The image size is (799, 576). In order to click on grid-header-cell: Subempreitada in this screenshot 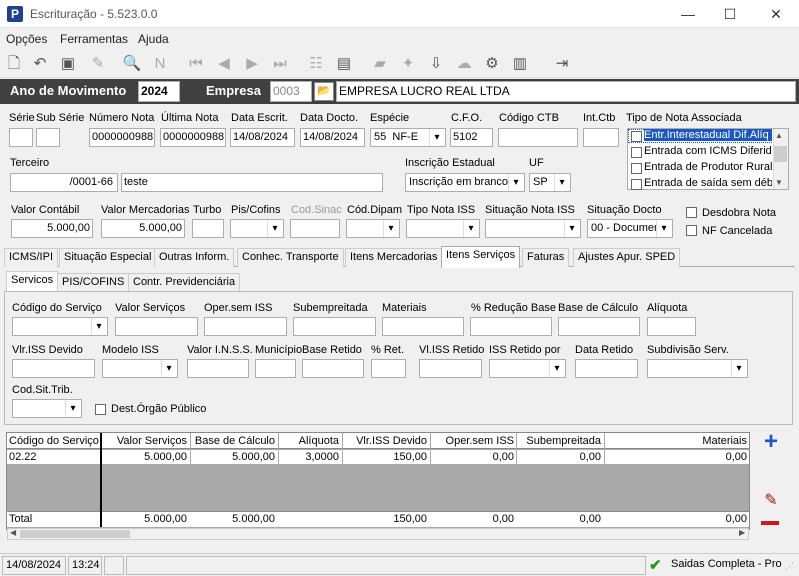, I will do `click(559, 441)`.